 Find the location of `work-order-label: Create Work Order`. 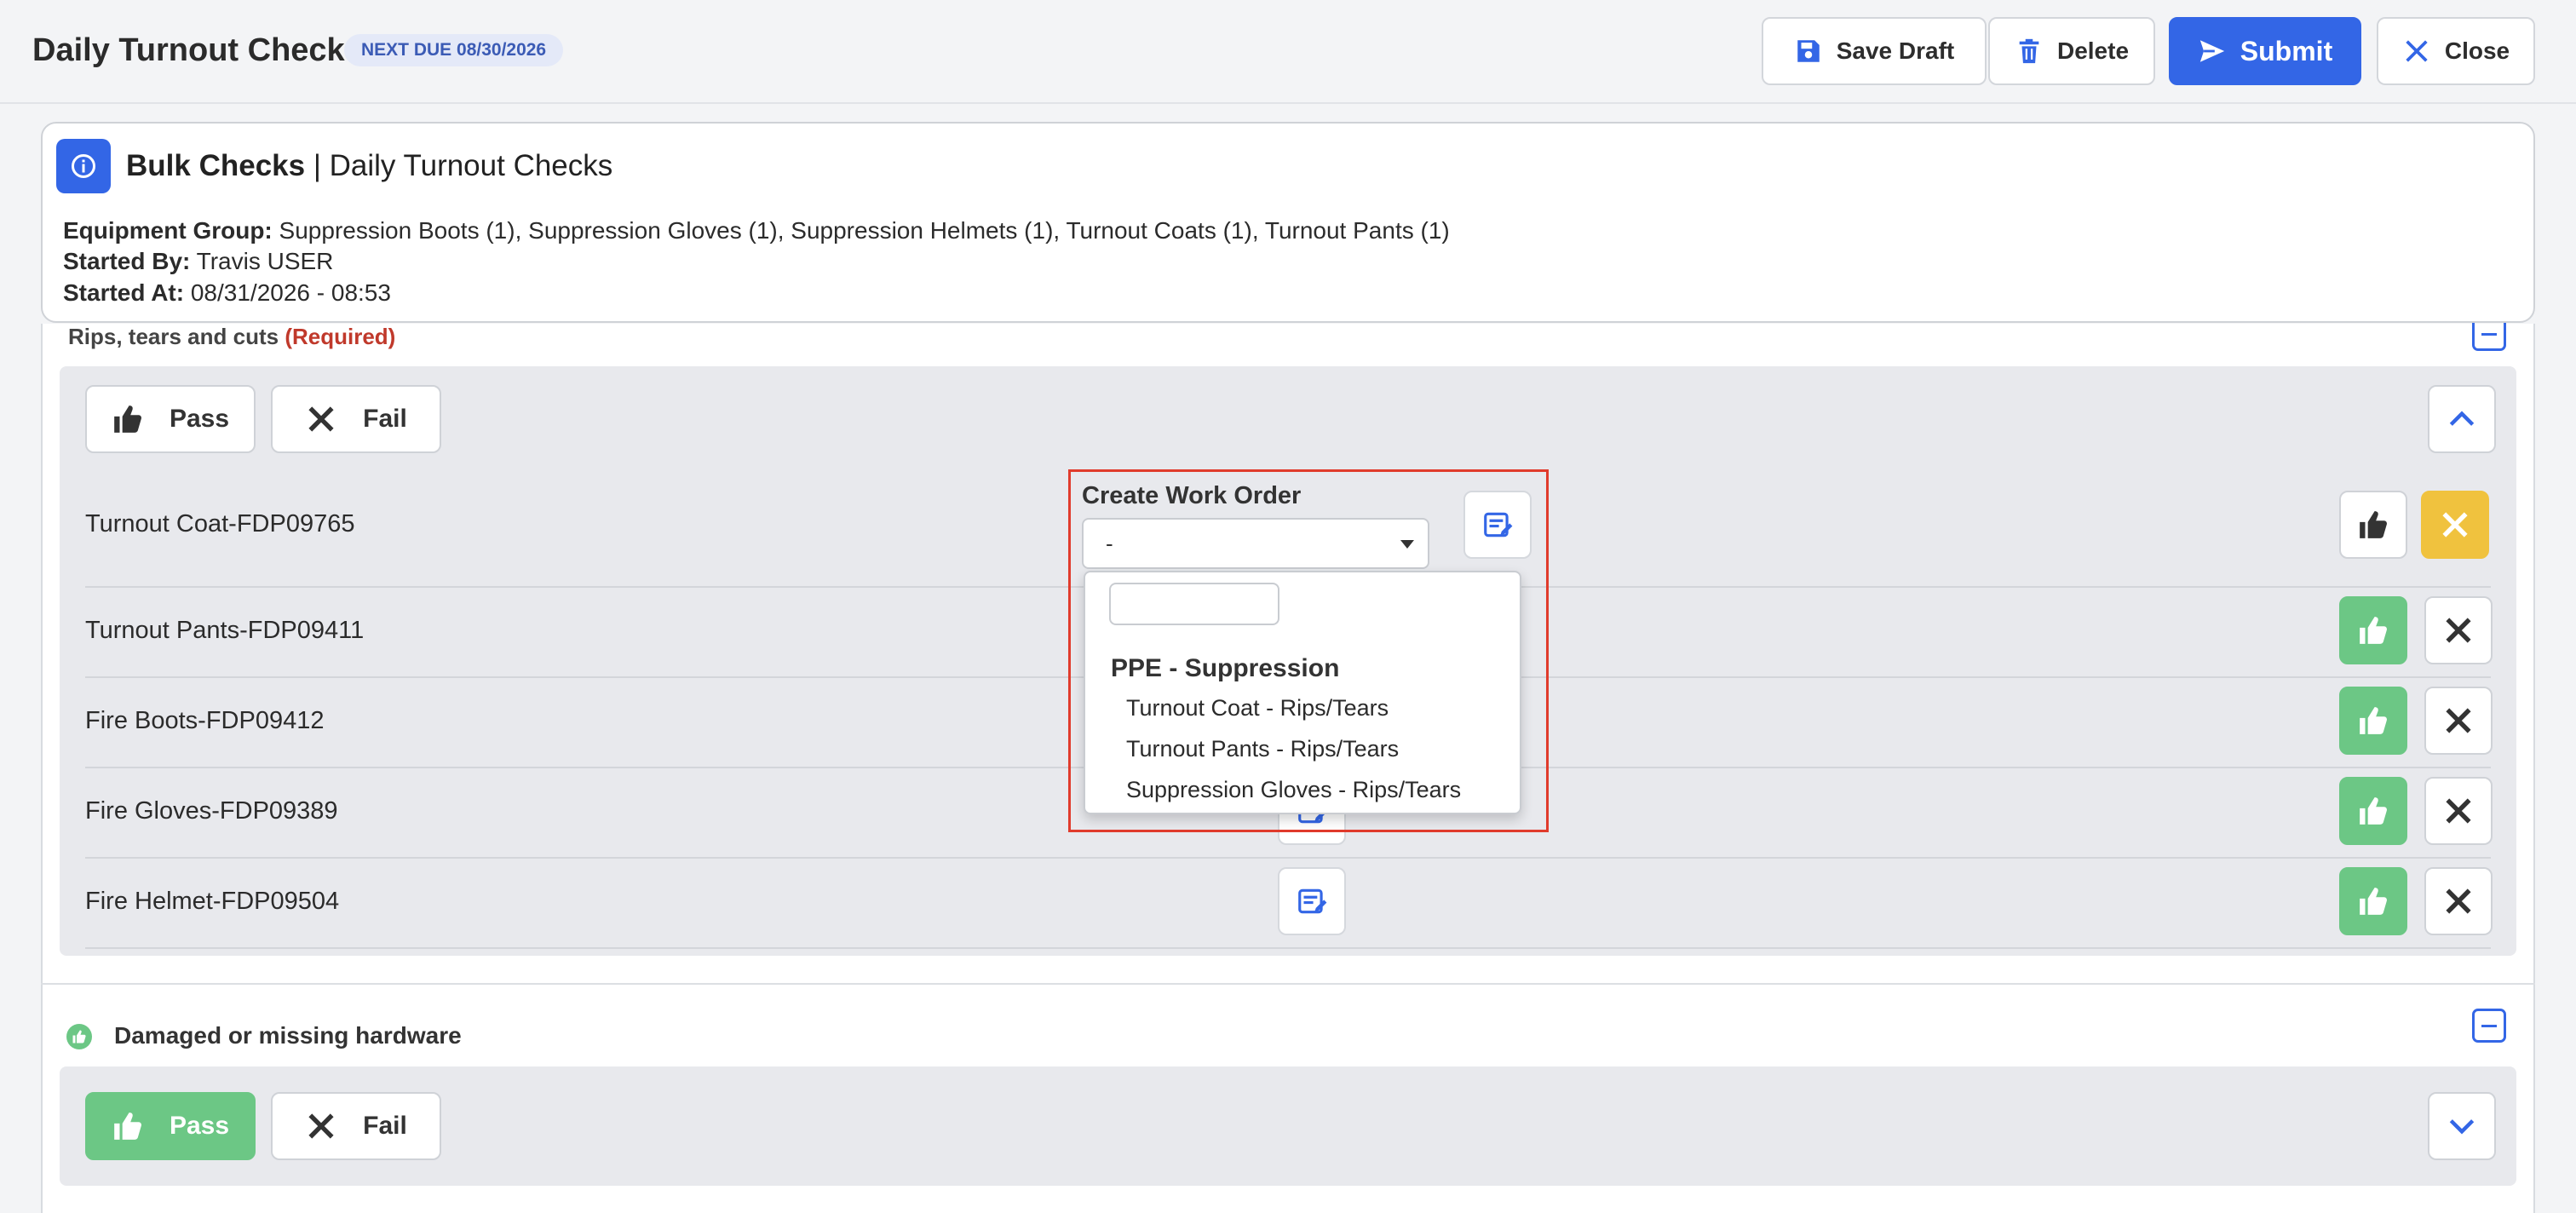

work-order-label: Create Work Order is located at coordinates (1192, 495).